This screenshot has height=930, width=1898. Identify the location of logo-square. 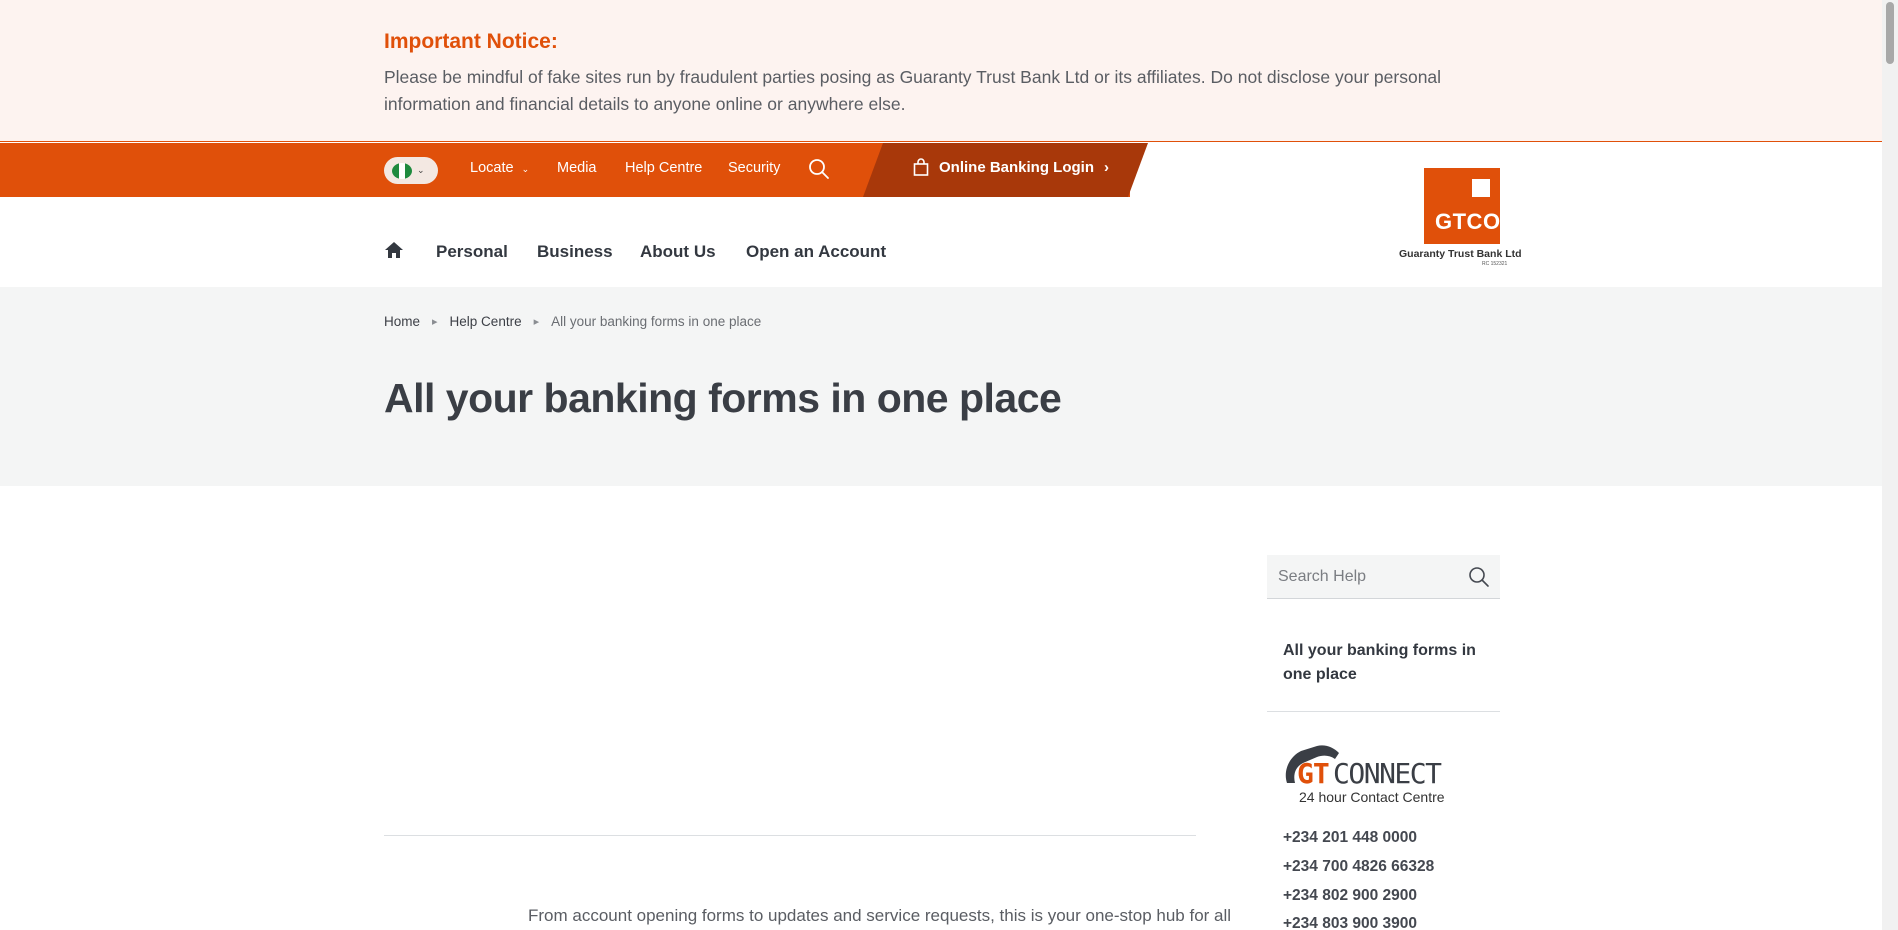
(1481, 188).